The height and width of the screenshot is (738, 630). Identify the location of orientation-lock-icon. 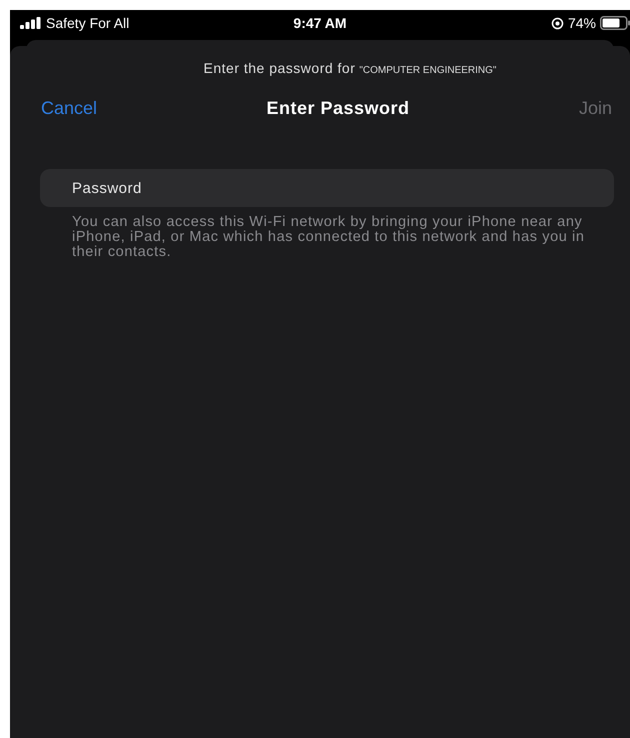
(557, 23).